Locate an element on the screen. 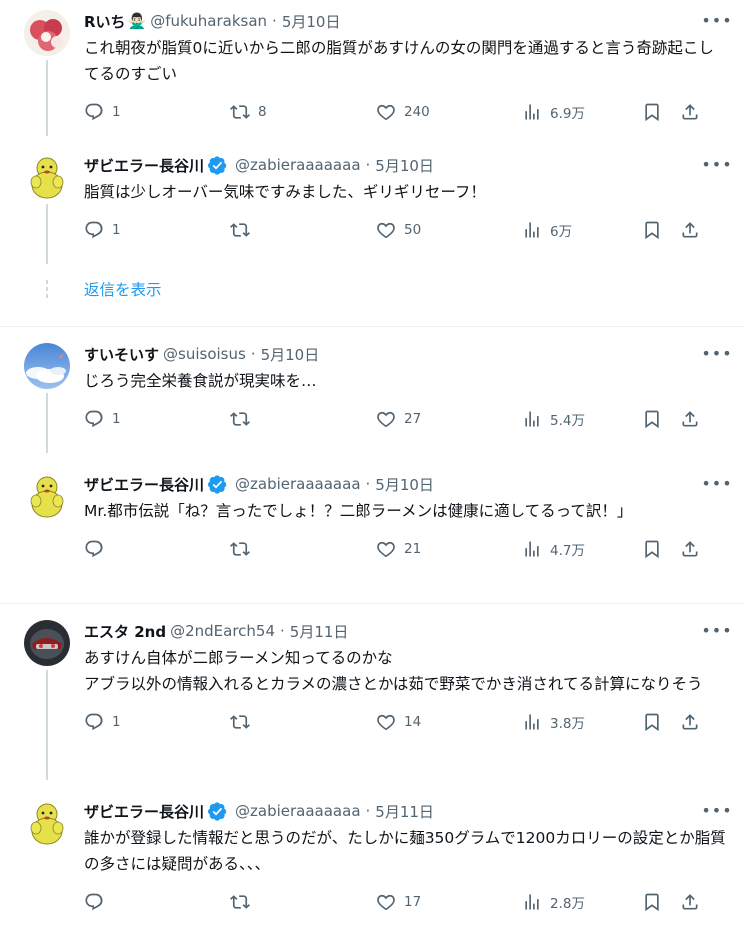 The width and height of the screenshot is (744, 930). author-handle: @fukuharaksan is located at coordinates (208, 21).